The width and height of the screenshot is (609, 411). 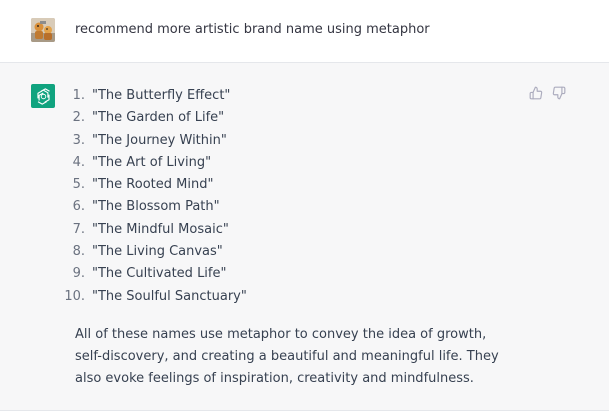 I want to click on list-item: 10. "The Soulful Sanctuary", so click(x=155, y=297).